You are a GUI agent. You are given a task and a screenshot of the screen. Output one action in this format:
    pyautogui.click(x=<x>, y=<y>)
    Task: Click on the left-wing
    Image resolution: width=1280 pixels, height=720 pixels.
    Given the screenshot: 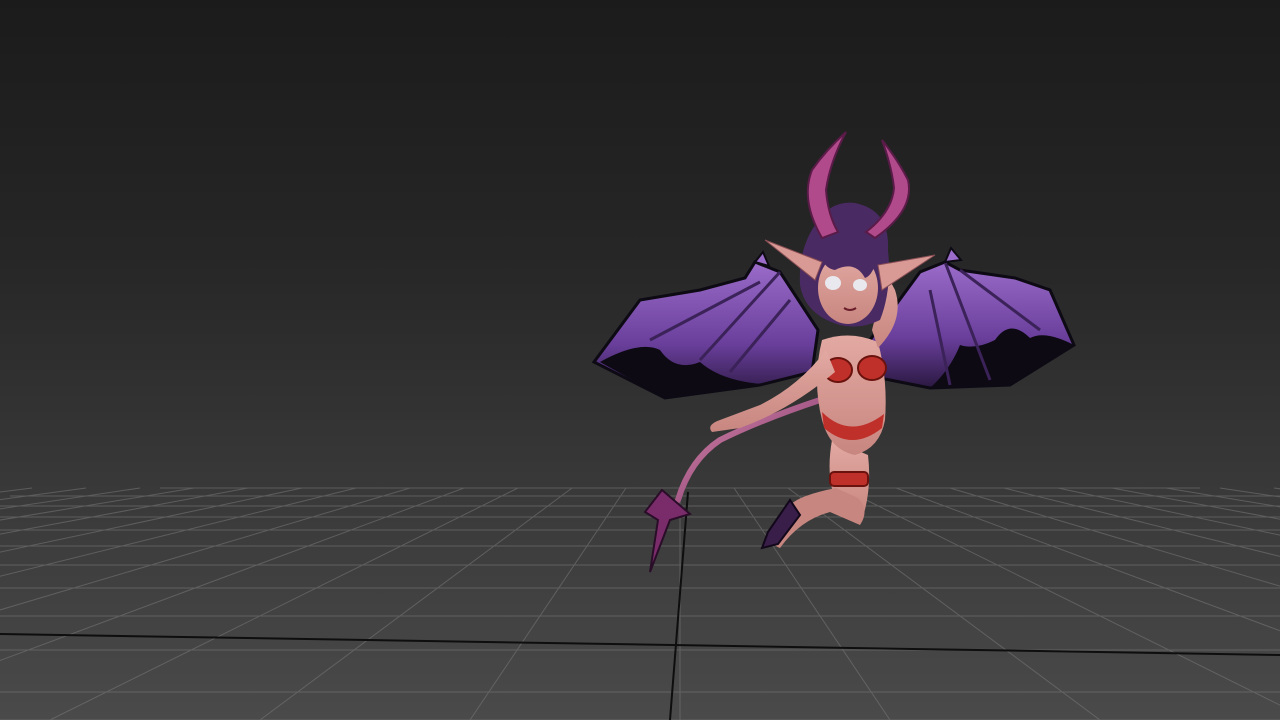 What is the action you would take?
    pyautogui.click(x=705, y=325)
    